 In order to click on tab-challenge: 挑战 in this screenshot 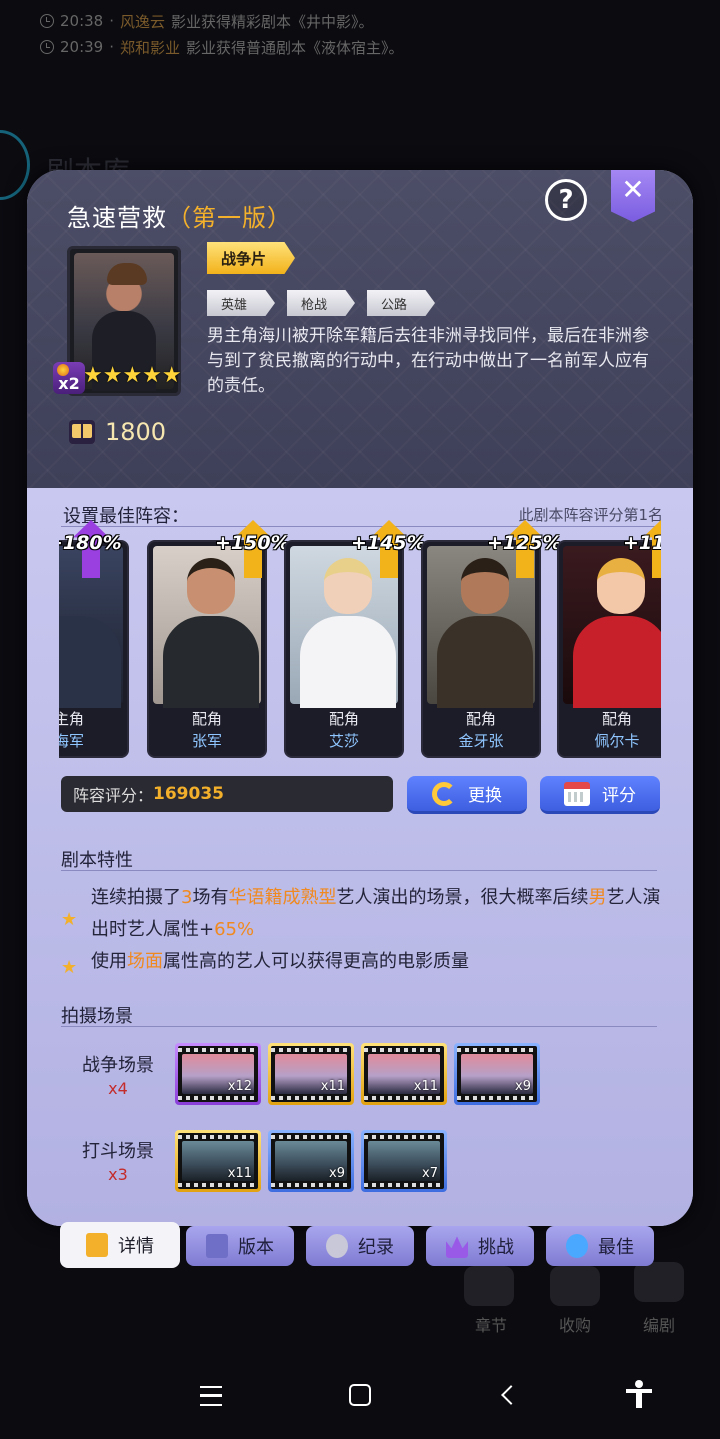, I will do `click(480, 1246)`.